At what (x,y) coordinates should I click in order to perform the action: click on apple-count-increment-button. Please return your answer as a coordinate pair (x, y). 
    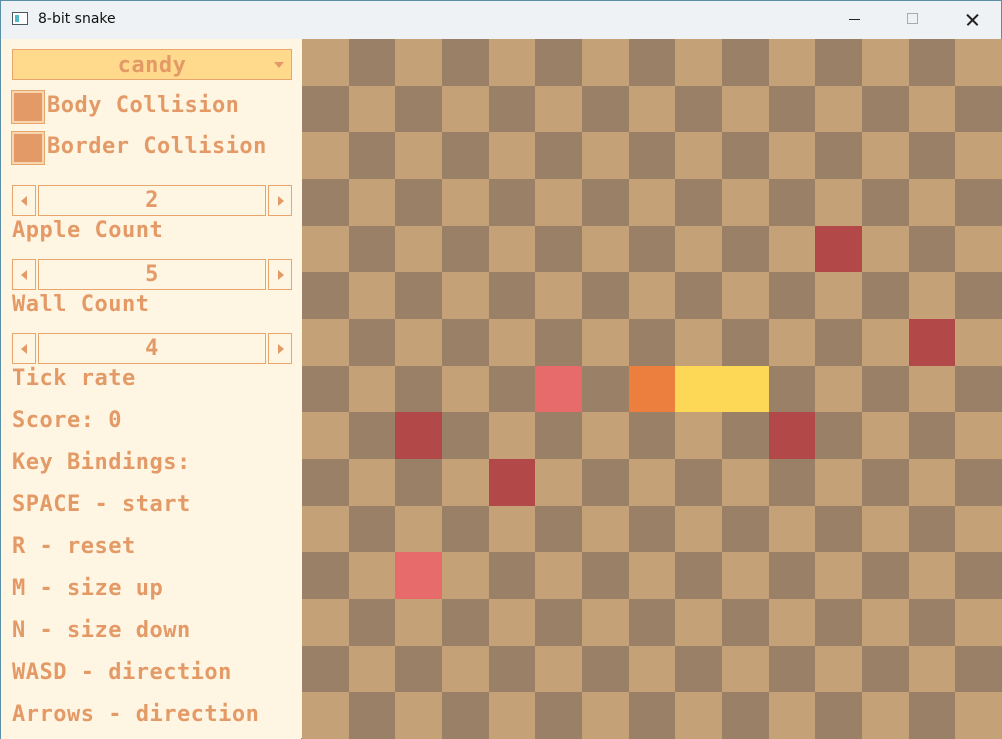
    Looking at the image, I should click on (280, 200).